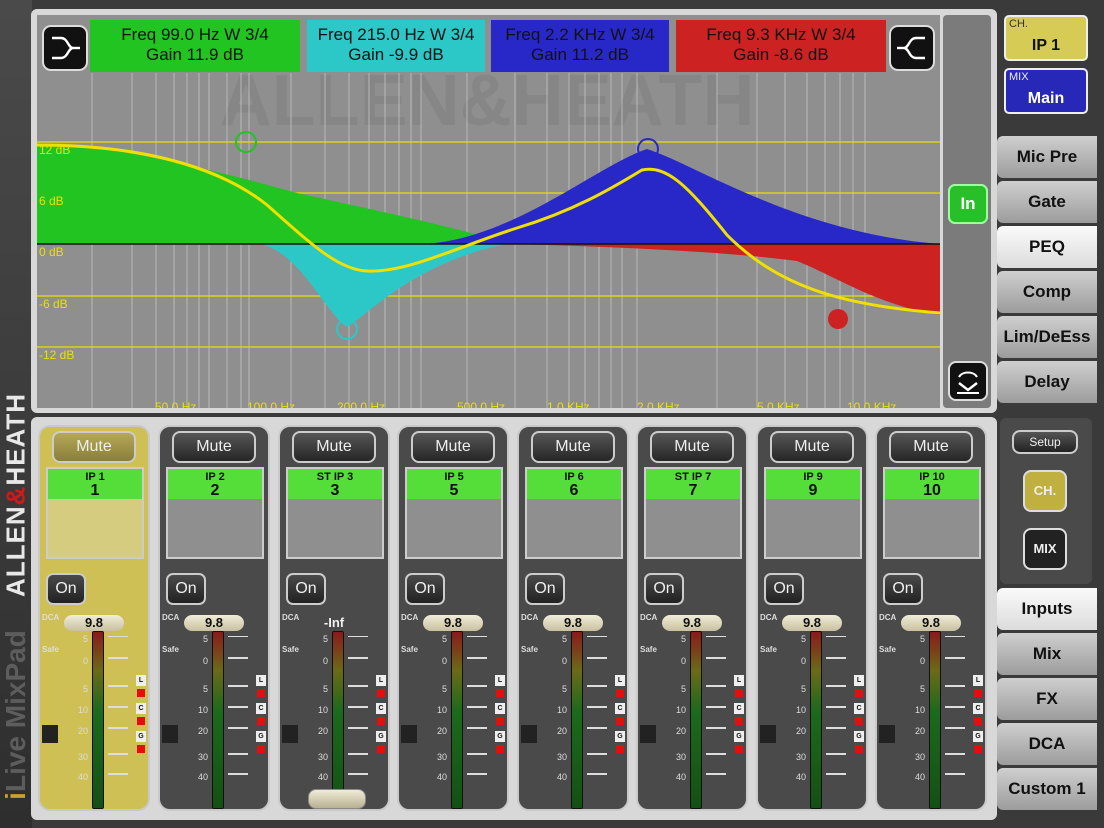 Image resolution: width=1104 pixels, height=828 pixels. What do you see at coordinates (1047, 202) in the screenshot?
I see `tab-gate: Gate` at bounding box center [1047, 202].